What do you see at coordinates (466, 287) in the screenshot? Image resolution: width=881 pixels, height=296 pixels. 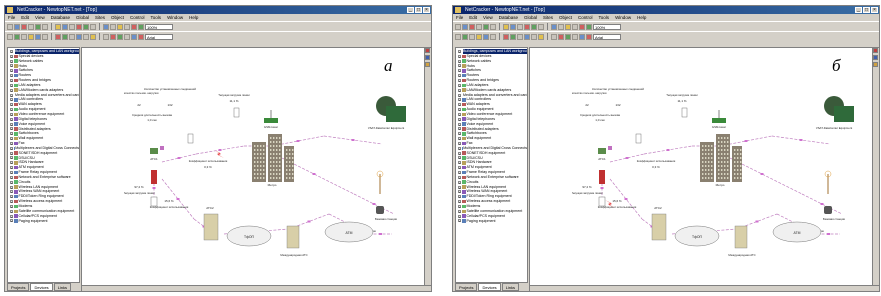 I see `side-tab-projects: Projects` at bounding box center [466, 287].